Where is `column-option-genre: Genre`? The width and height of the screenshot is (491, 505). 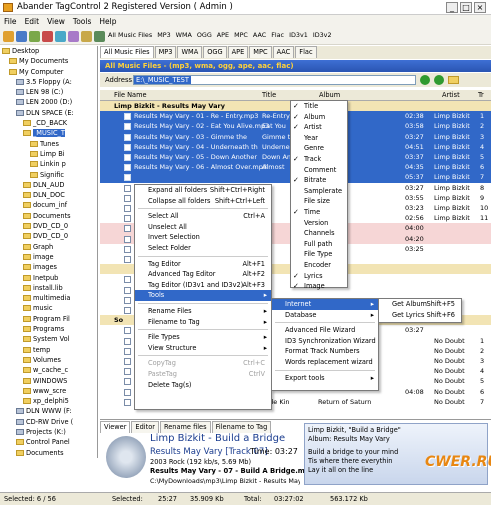 column-option-genre: Genre is located at coordinates (319, 148).